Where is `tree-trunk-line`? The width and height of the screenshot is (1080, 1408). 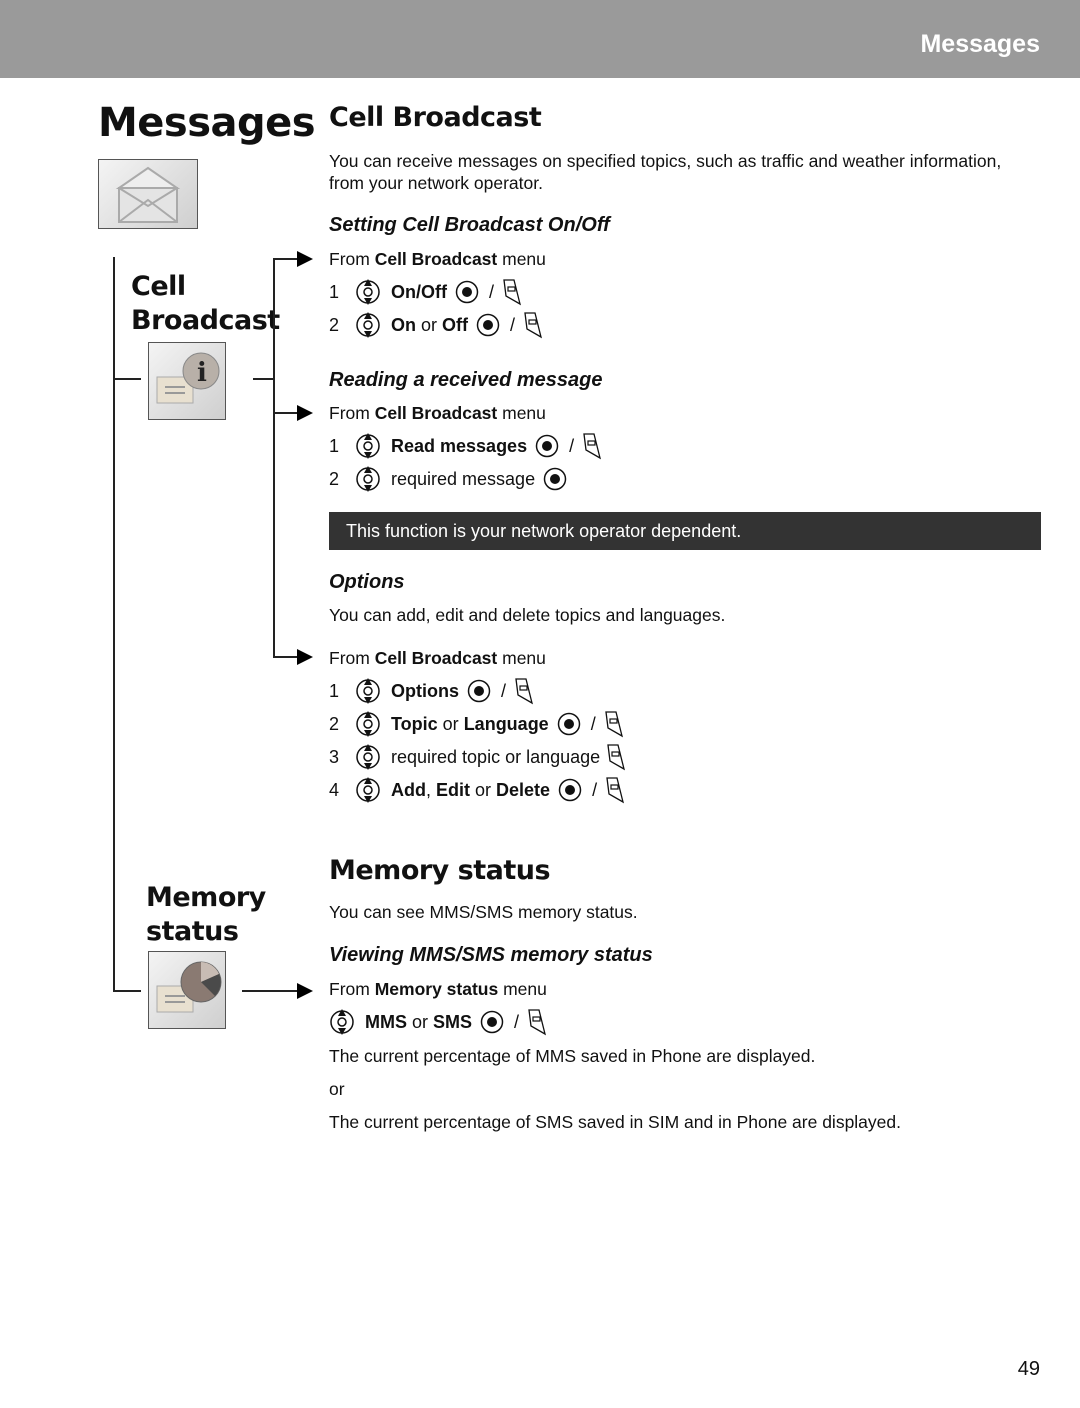
tree-trunk-line is located at coordinates (114, 624).